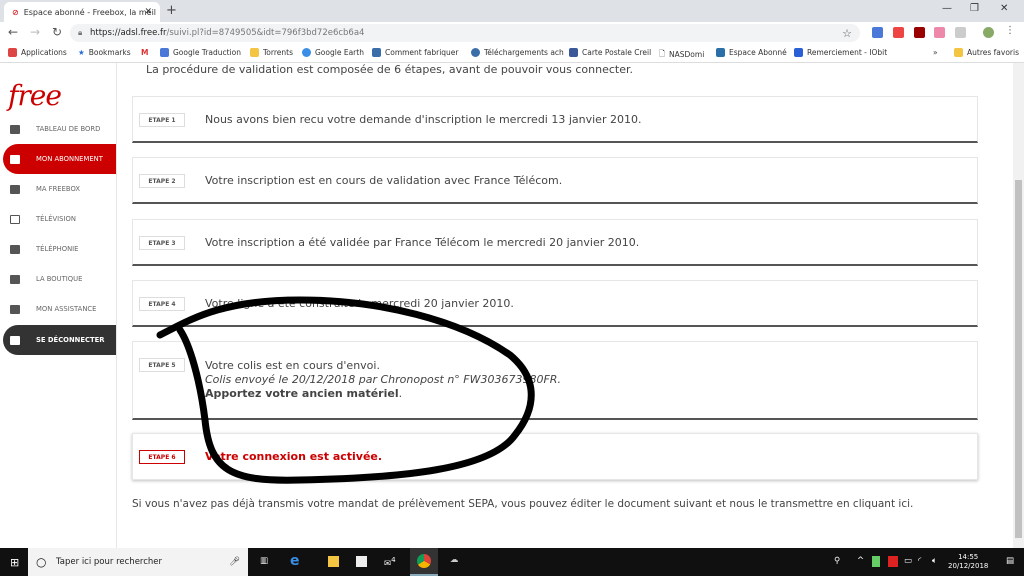  What do you see at coordinates (986, 52) in the screenshot?
I see `other-bookmarks: Autres favoris` at bounding box center [986, 52].